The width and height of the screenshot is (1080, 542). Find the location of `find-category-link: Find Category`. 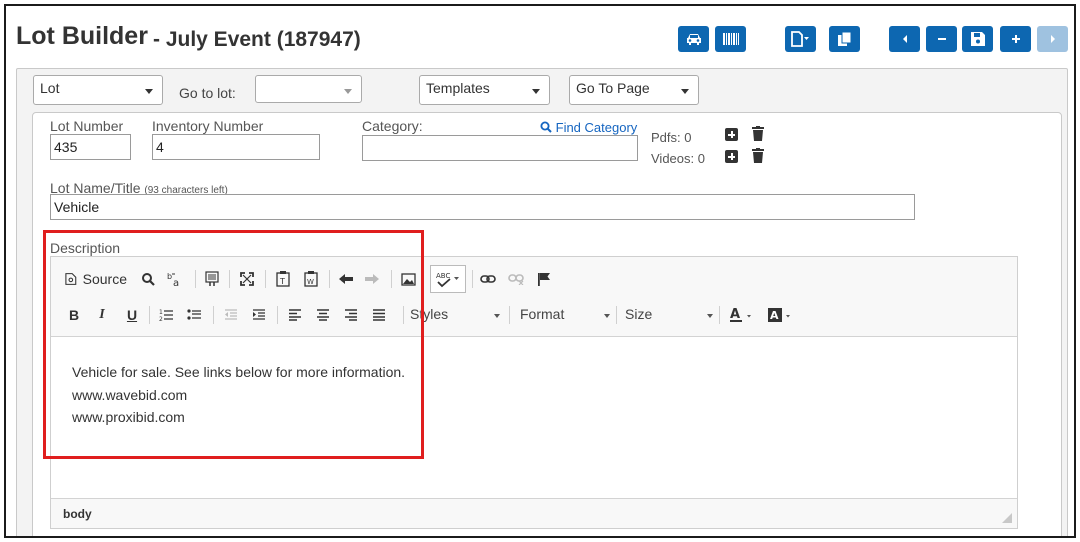

find-category-link: Find Category is located at coordinates (588, 127).